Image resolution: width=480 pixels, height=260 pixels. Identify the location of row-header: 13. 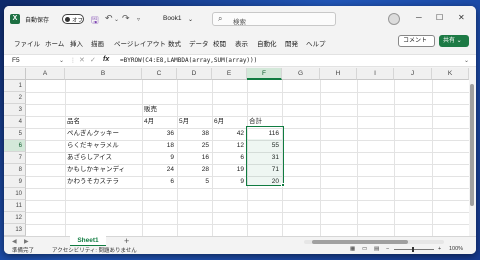
(15, 230).